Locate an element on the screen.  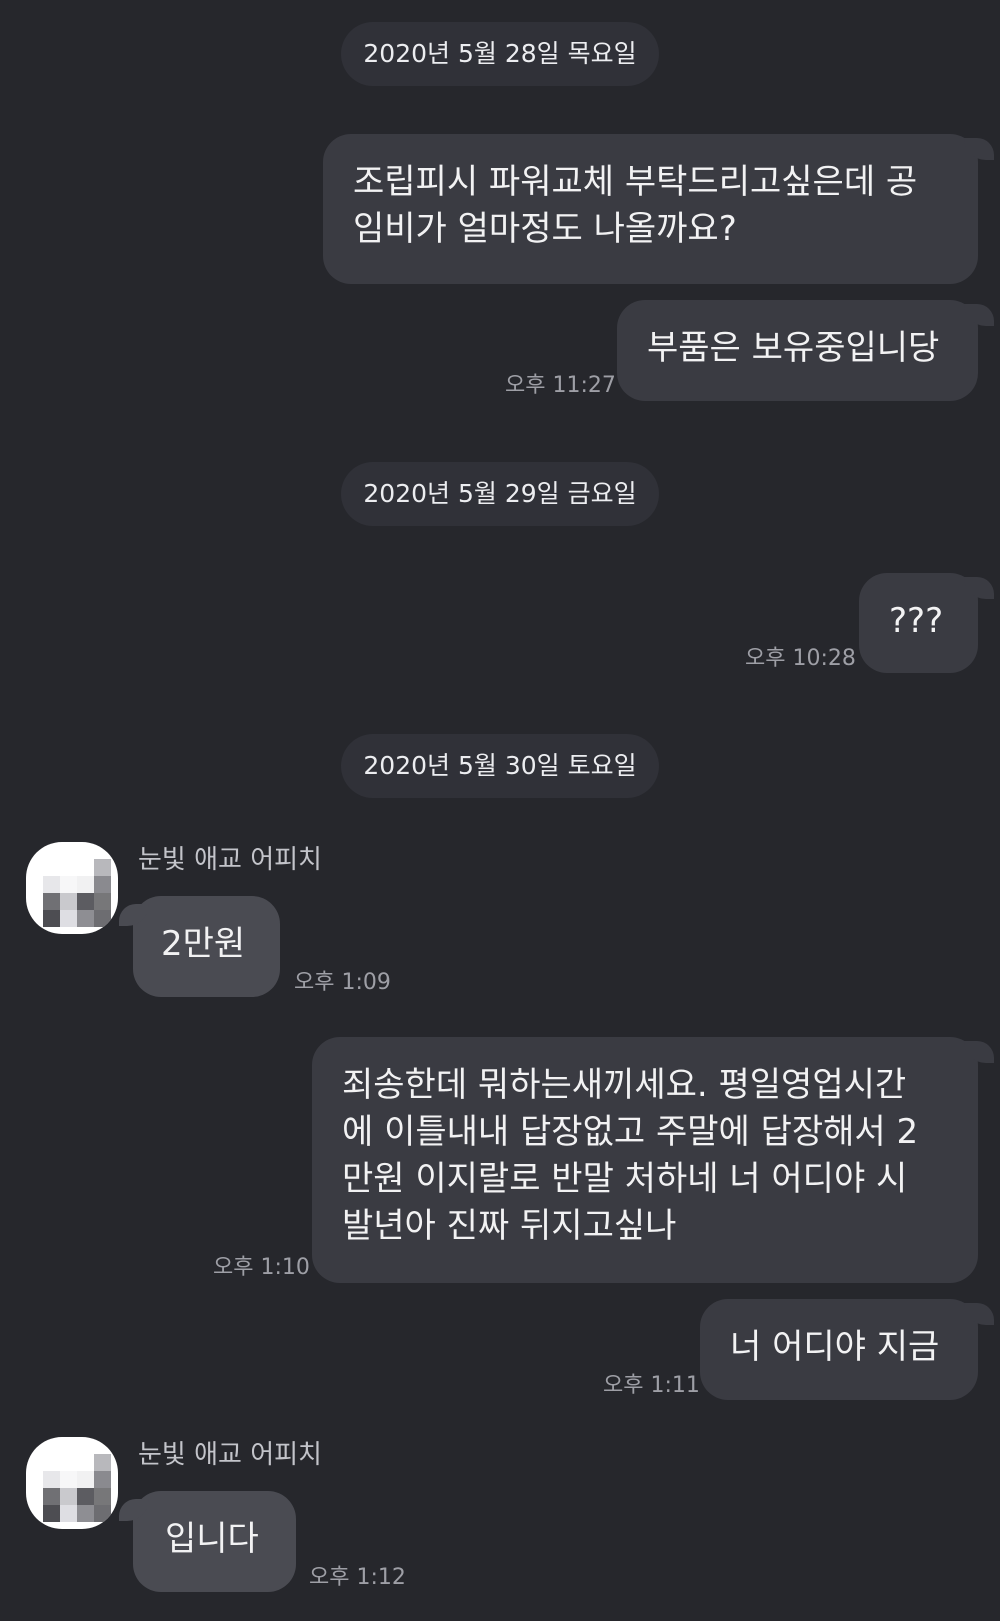
date-separator: 2020년 5월 28일 목요일 is located at coordinates (500, 54).